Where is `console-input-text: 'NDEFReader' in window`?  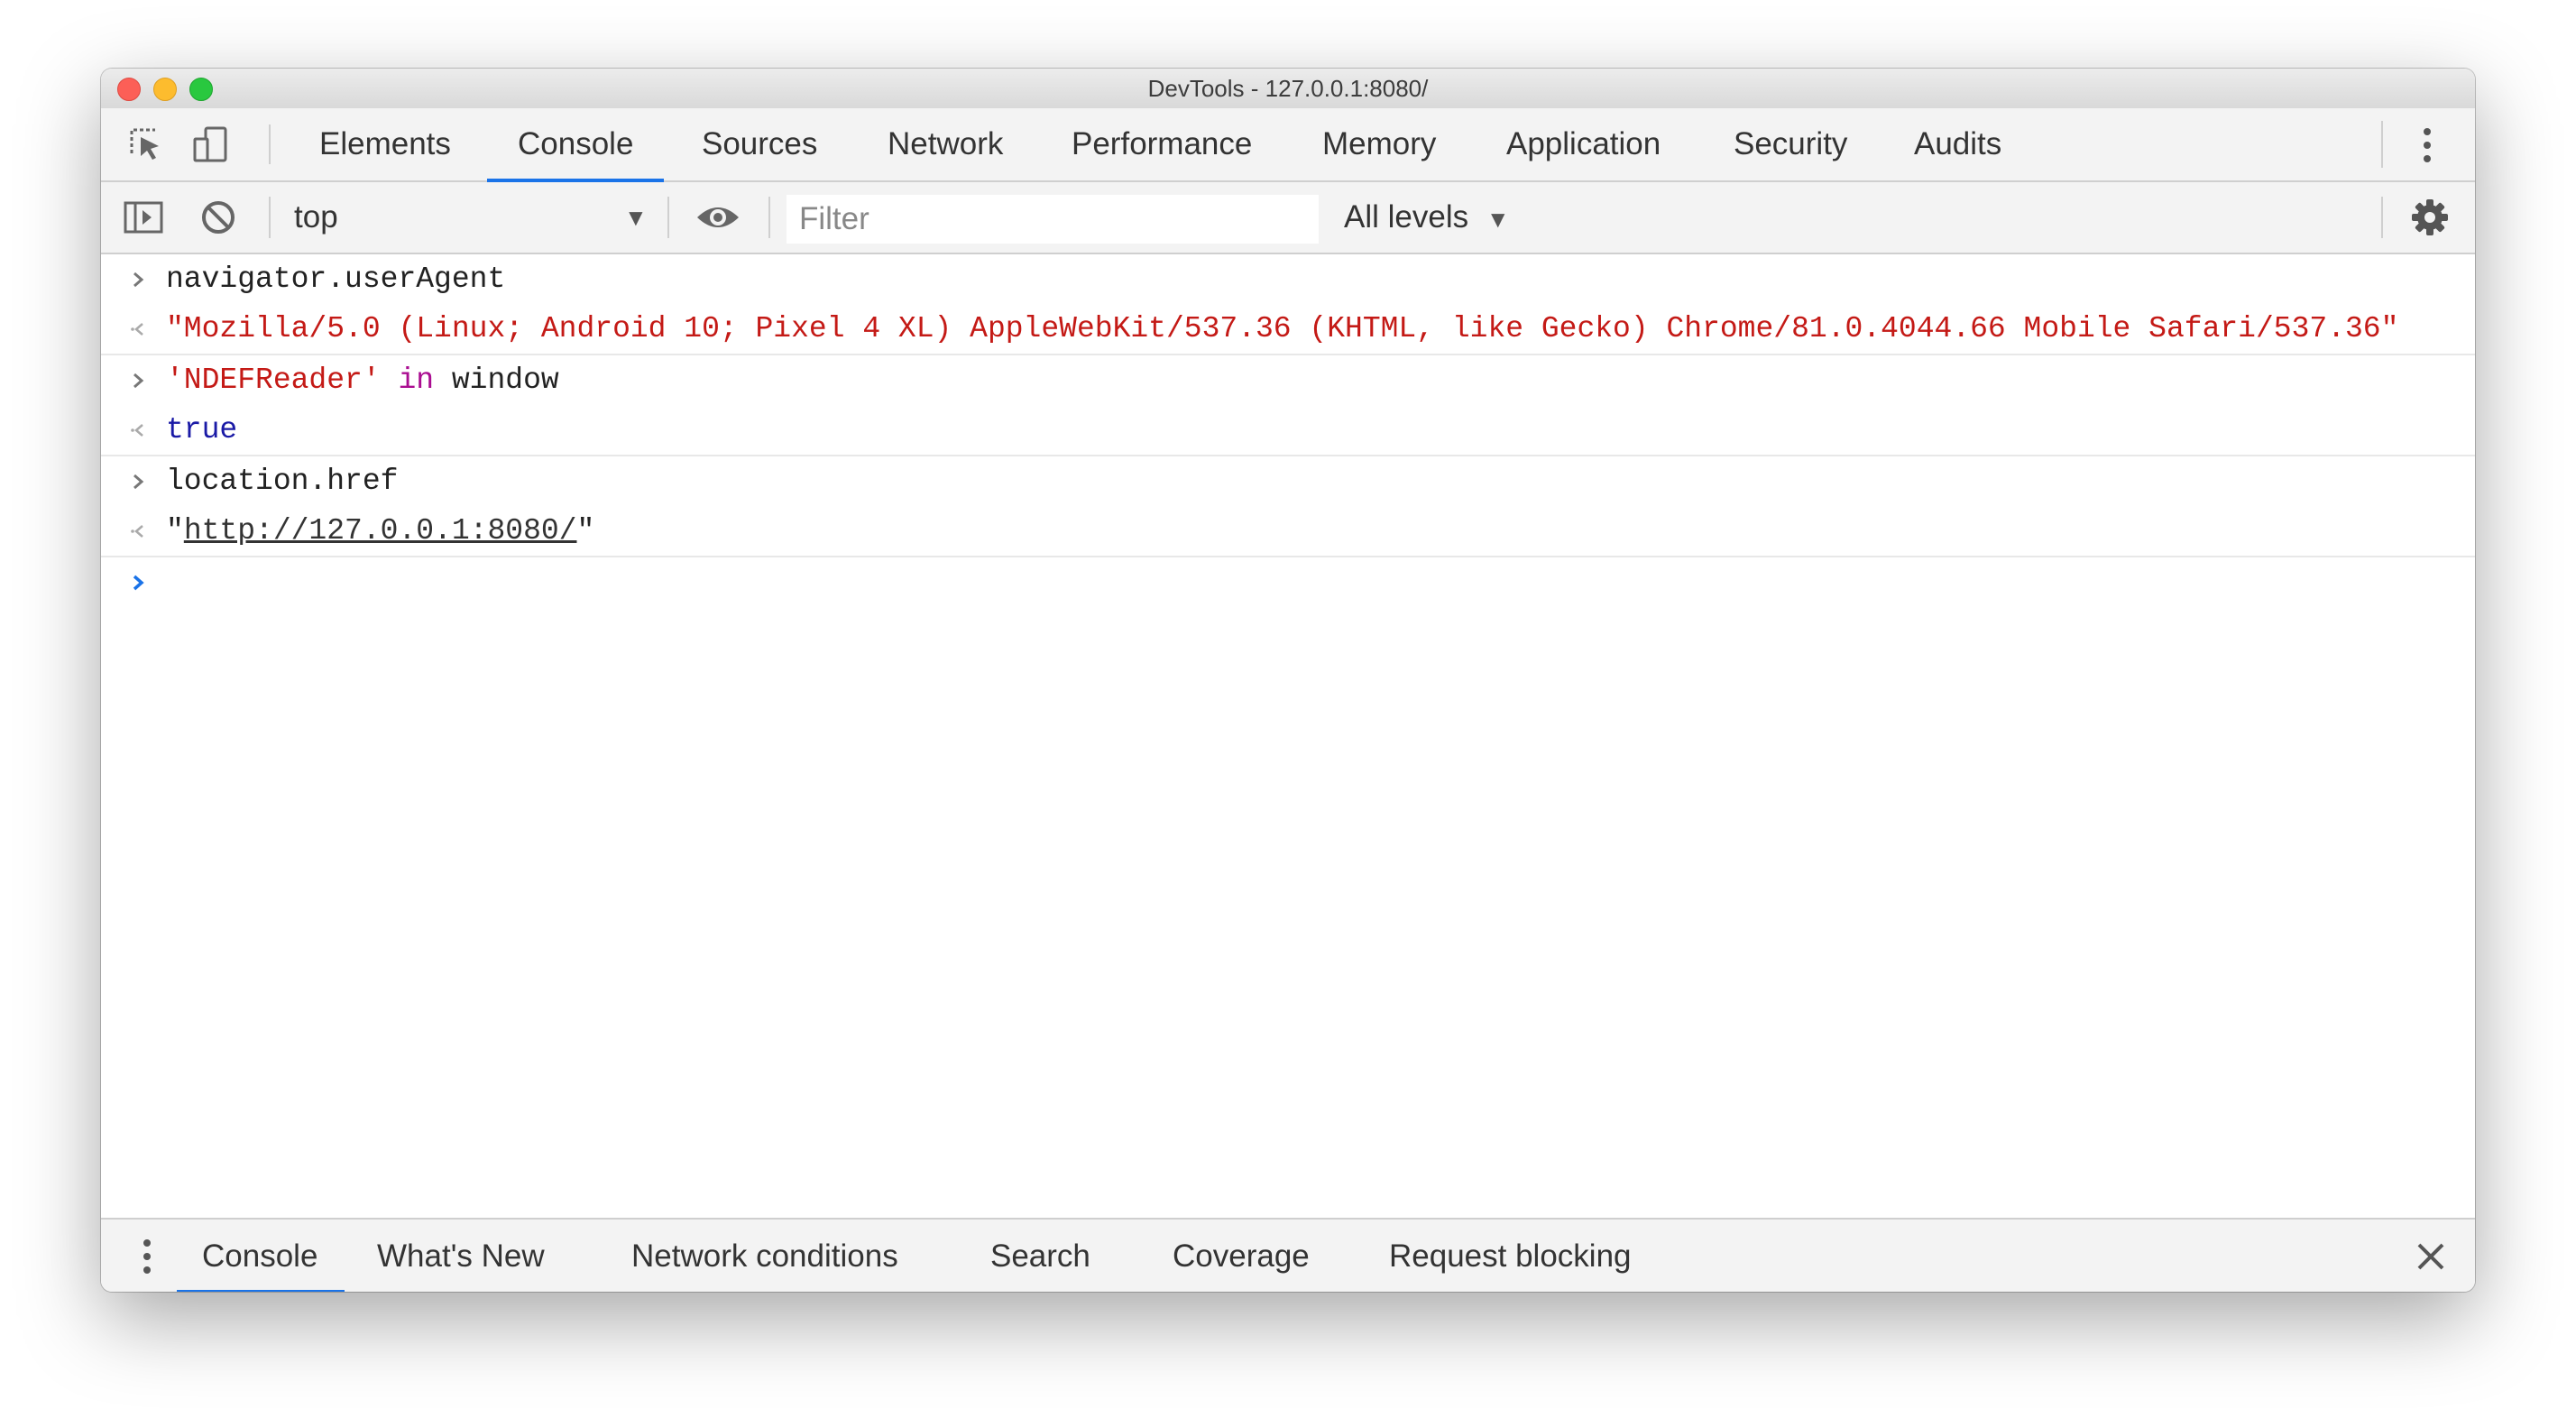
console-input-text: 'NDEFReader' in window is located at coordinates (362, 380).